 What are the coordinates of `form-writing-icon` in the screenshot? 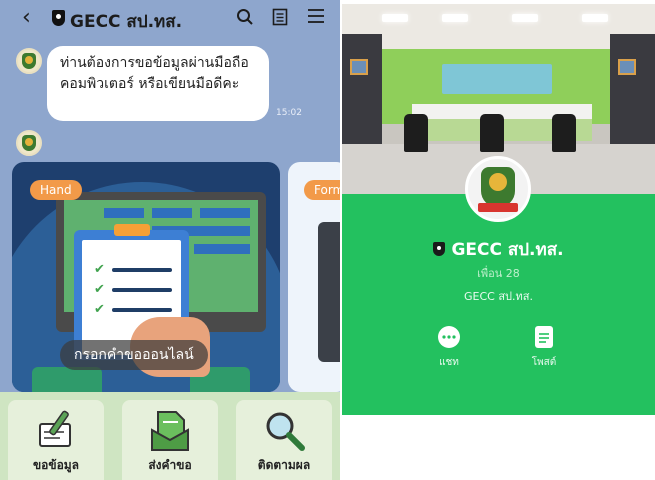 It's located at (55, 428).